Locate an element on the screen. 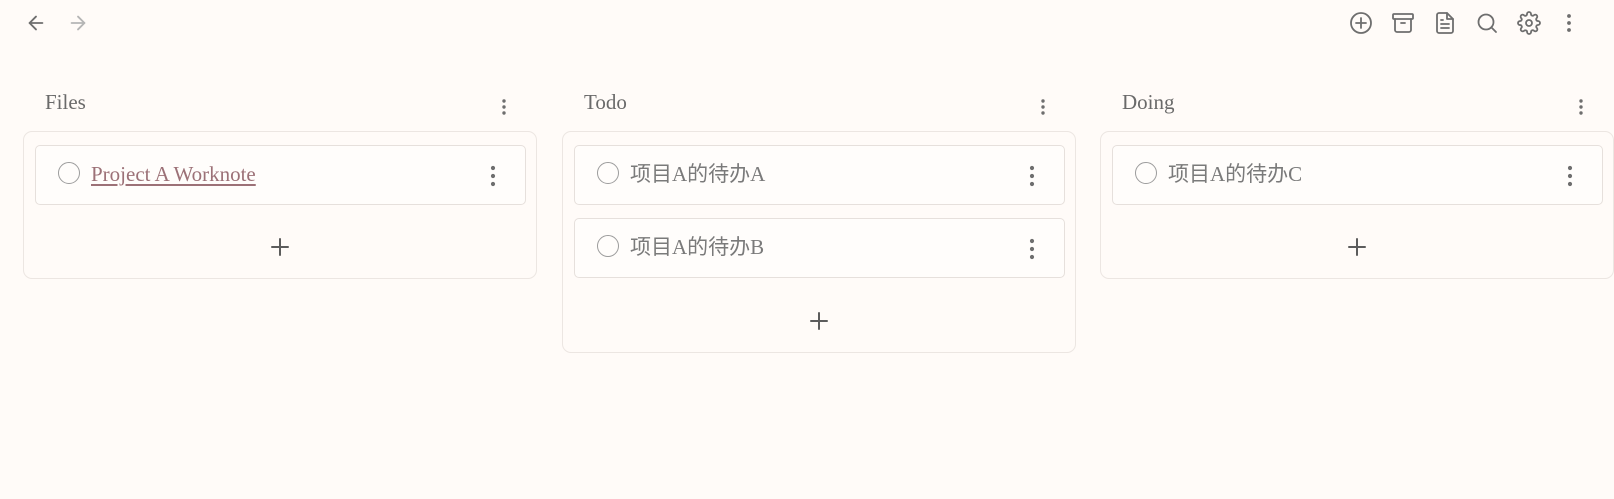 The height and width of the screenshot is (499, 1614). column-title-todo: Todo is located at coordinates (605, 102).